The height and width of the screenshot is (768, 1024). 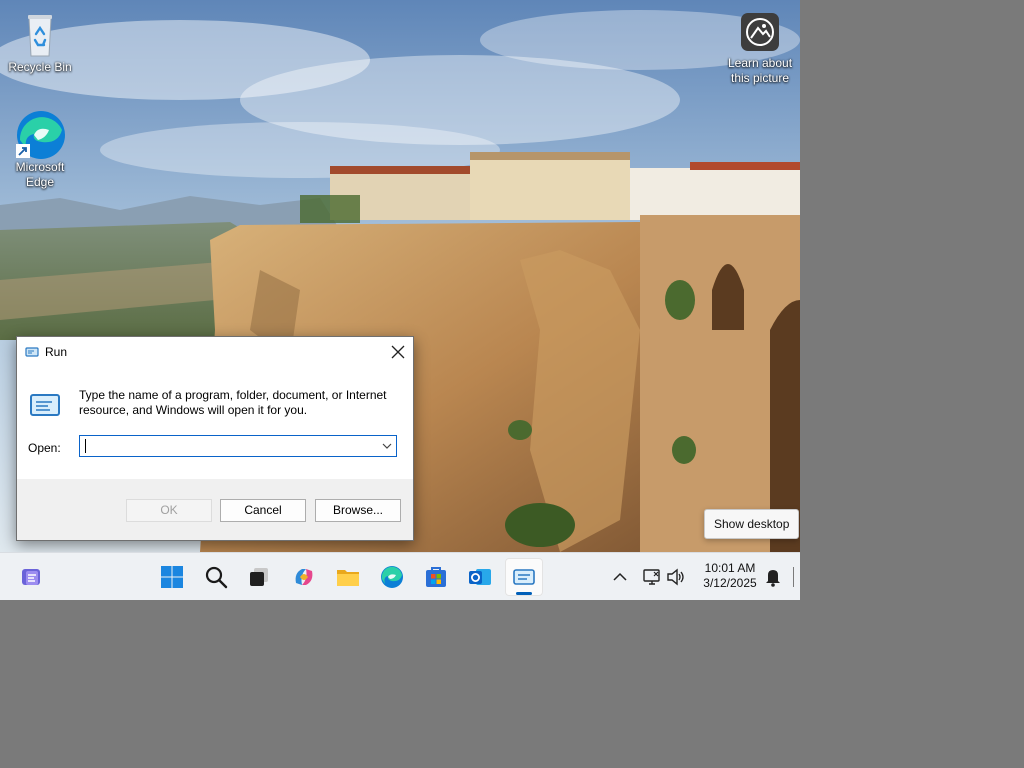 I want to click on chevron-up-icon, so click(x=620, y=576).